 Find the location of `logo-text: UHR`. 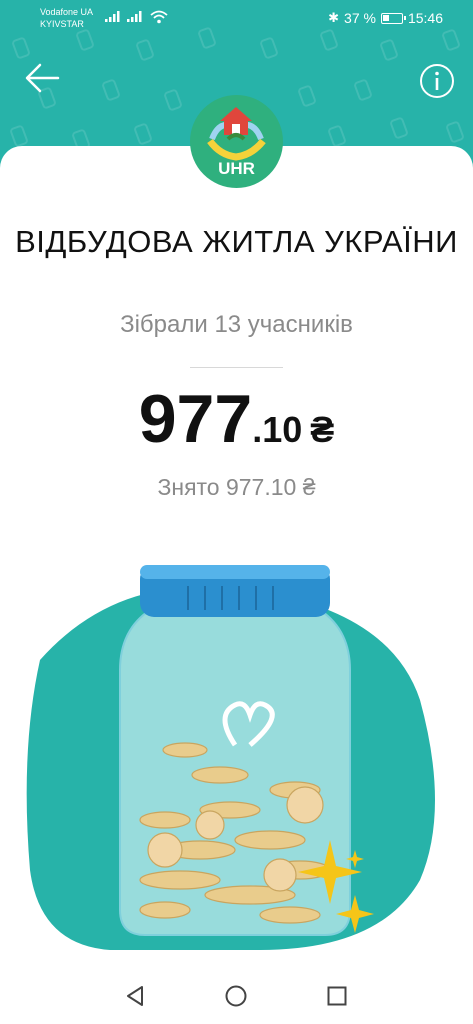

logo-text: UHR is located at coordinates (236, 168).